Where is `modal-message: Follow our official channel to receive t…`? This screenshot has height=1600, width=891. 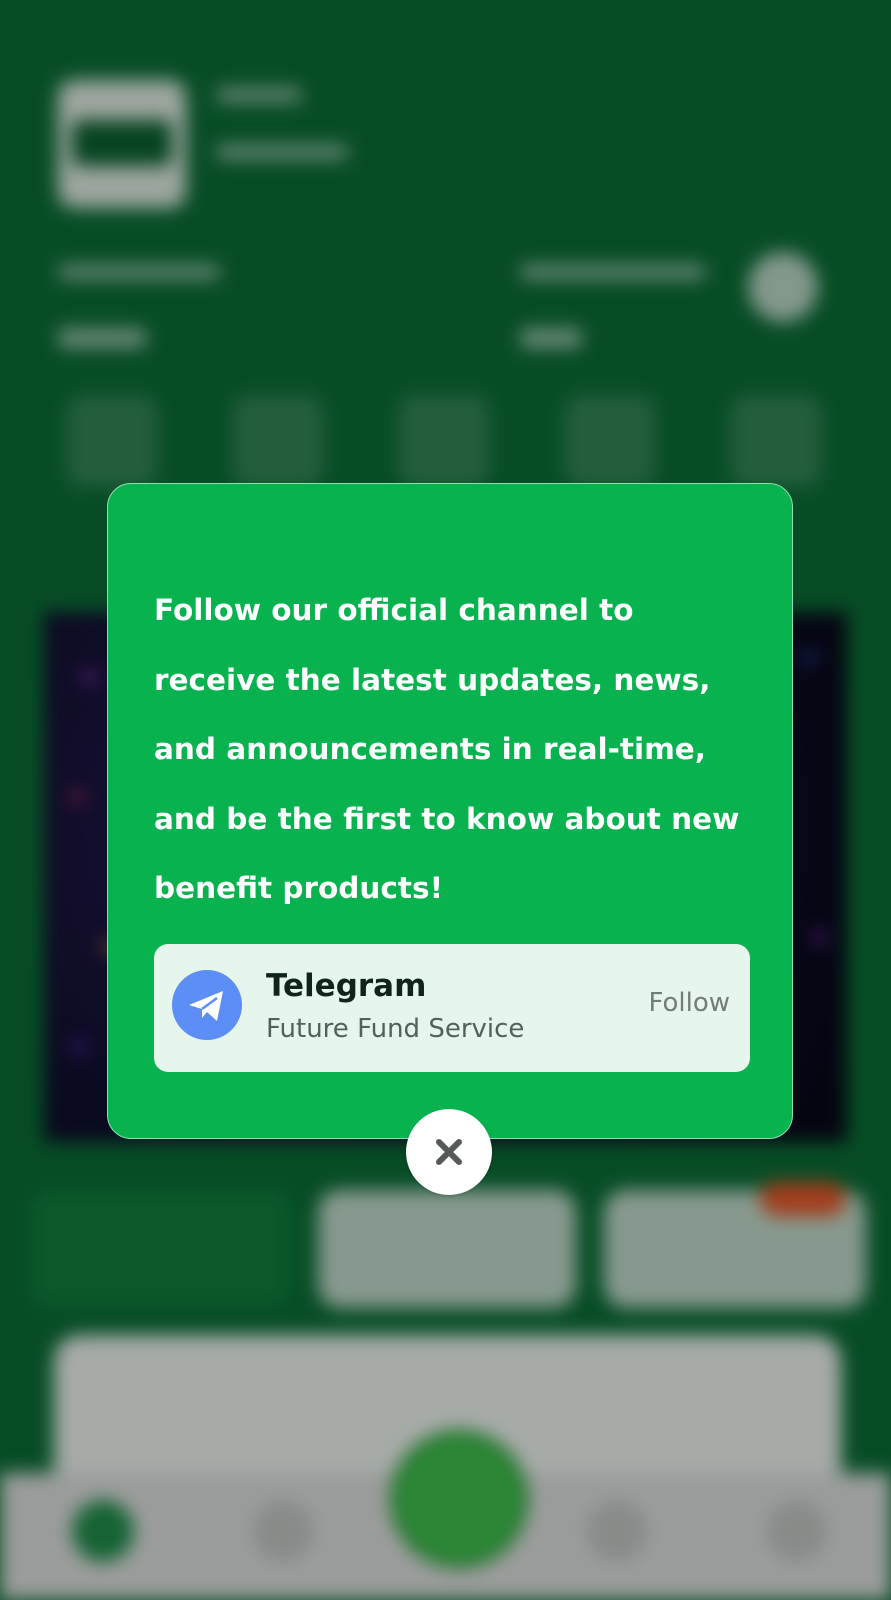
modal-message: Follow our official channel to receive t… is located at coordinates (447, 749).